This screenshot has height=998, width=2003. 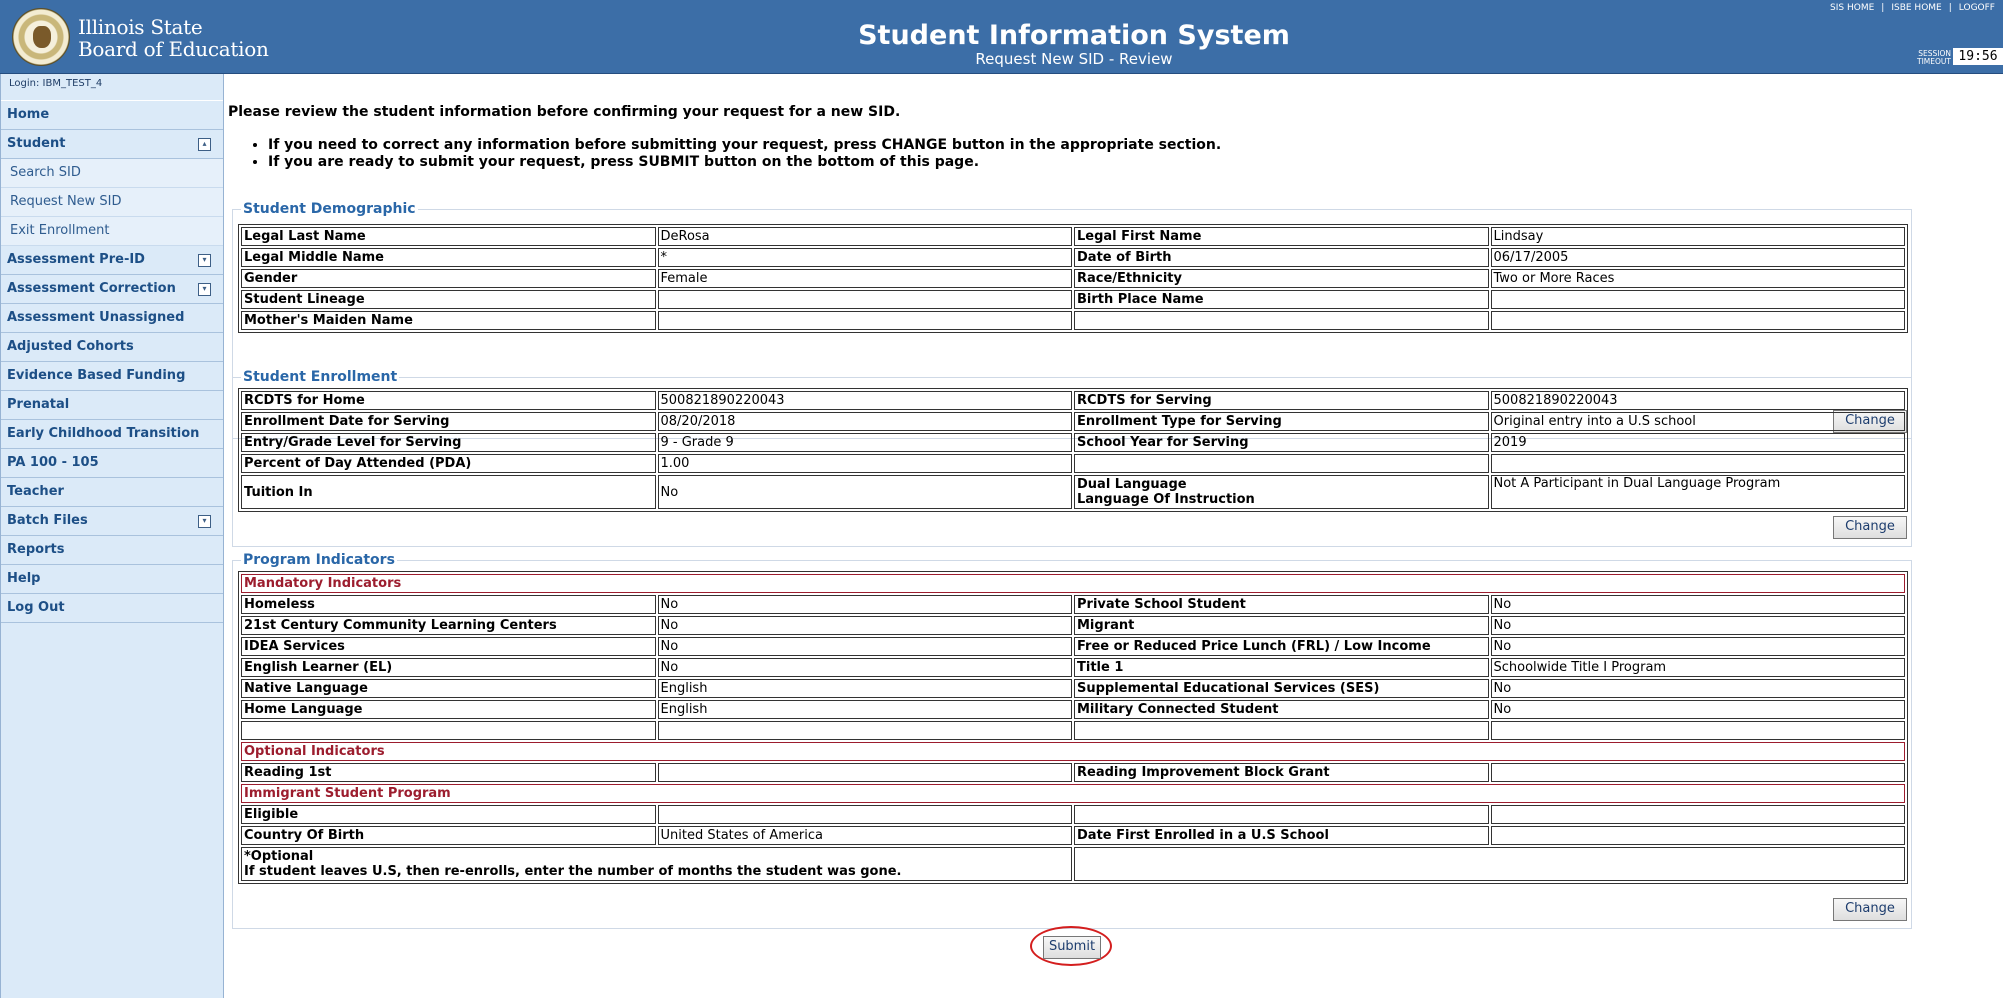 What do you see at coordinates (1281, 625) in the screenshot?
I see `field-label: Migrant` at bounding box center [1281, 625].